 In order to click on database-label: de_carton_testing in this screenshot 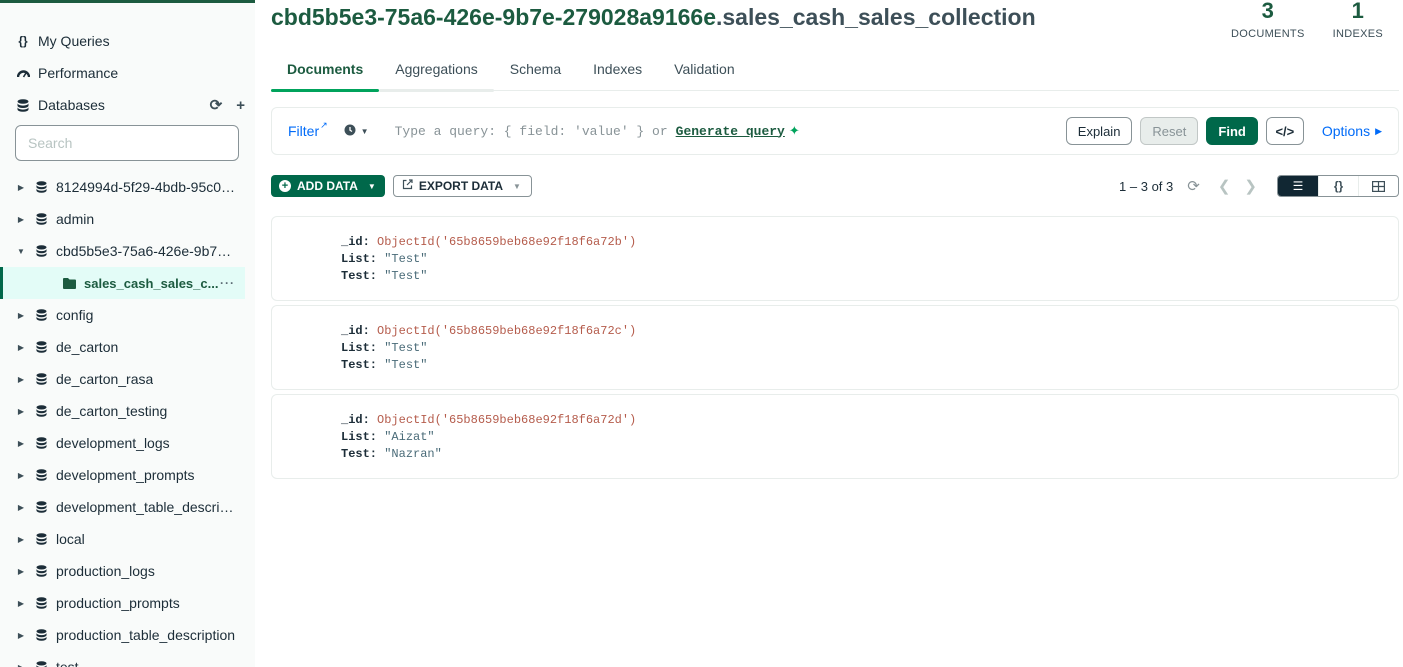, I will do `click(112, 411)`.